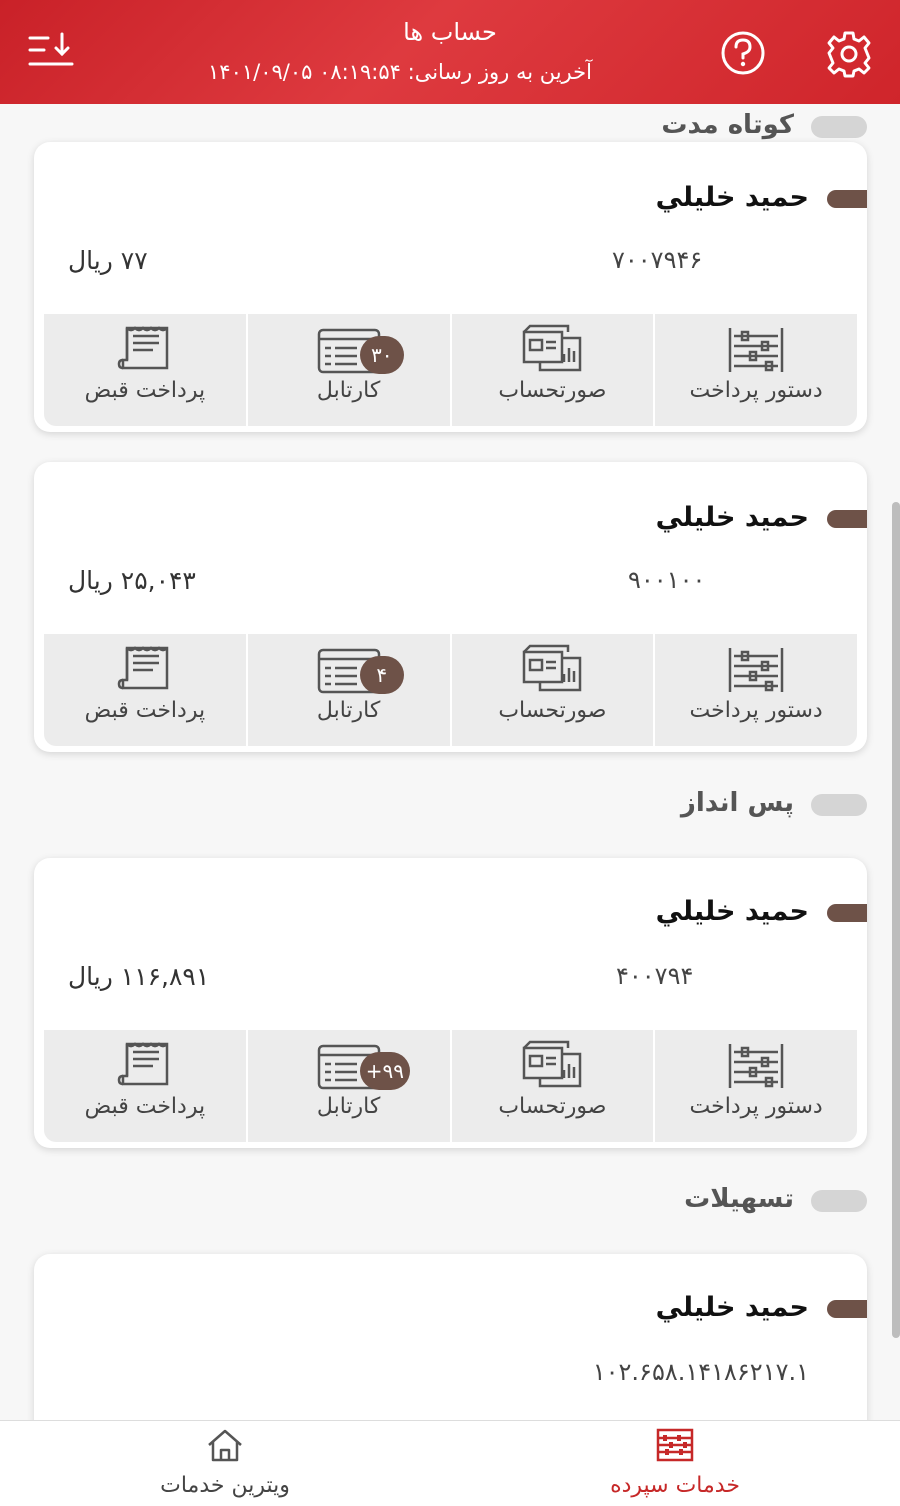  Describe the element at coordinates (849, 53) in the screenshot. I see `gear-icon` at that location.